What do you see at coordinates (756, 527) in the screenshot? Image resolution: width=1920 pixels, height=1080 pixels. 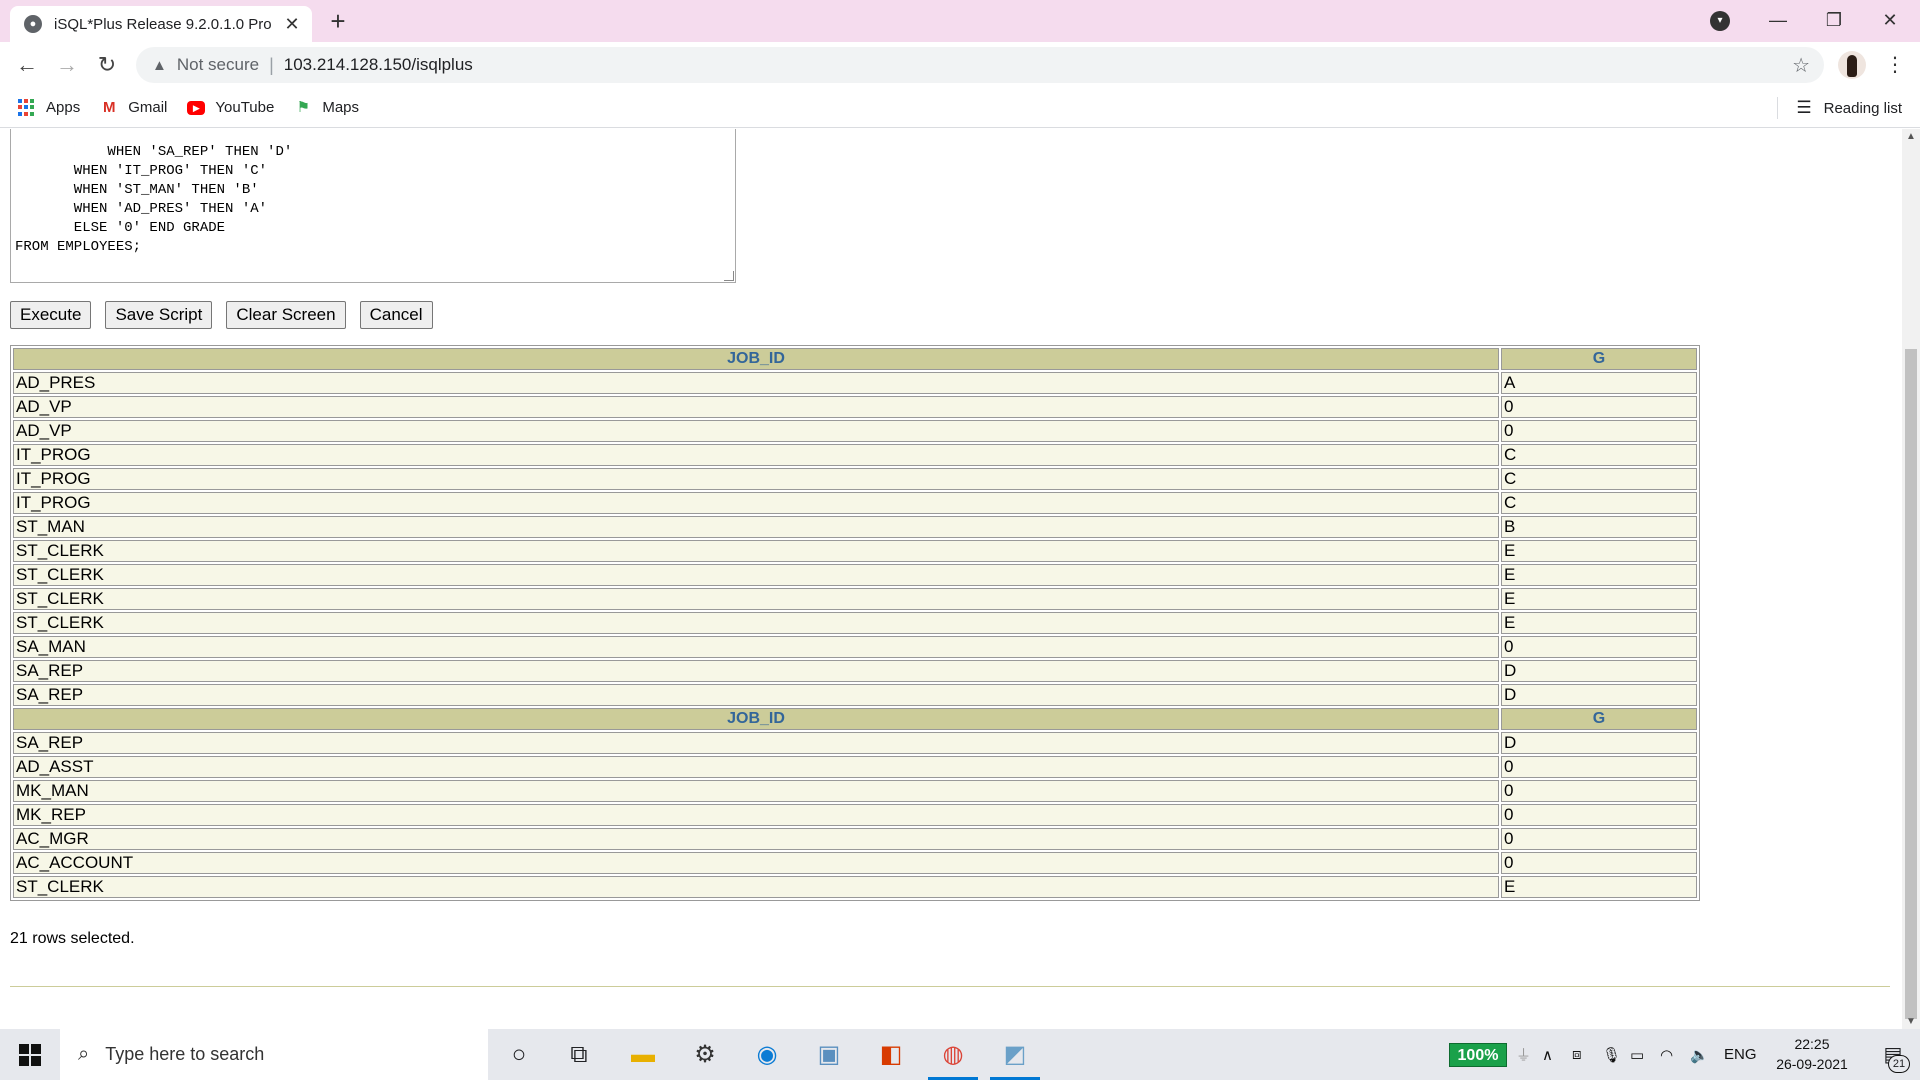 I see `job-id-cell: ST_MAN` at bounding box center [756, 527].